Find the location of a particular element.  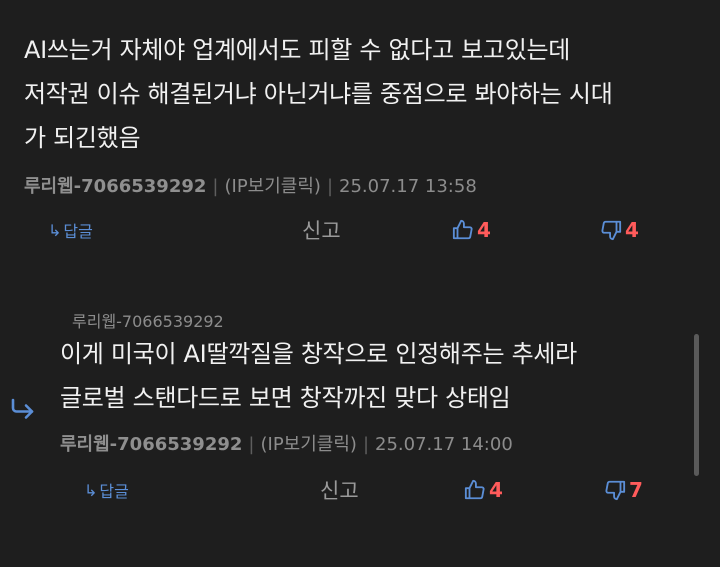

downvote-count: 7 is located at coordinates (636, 490).